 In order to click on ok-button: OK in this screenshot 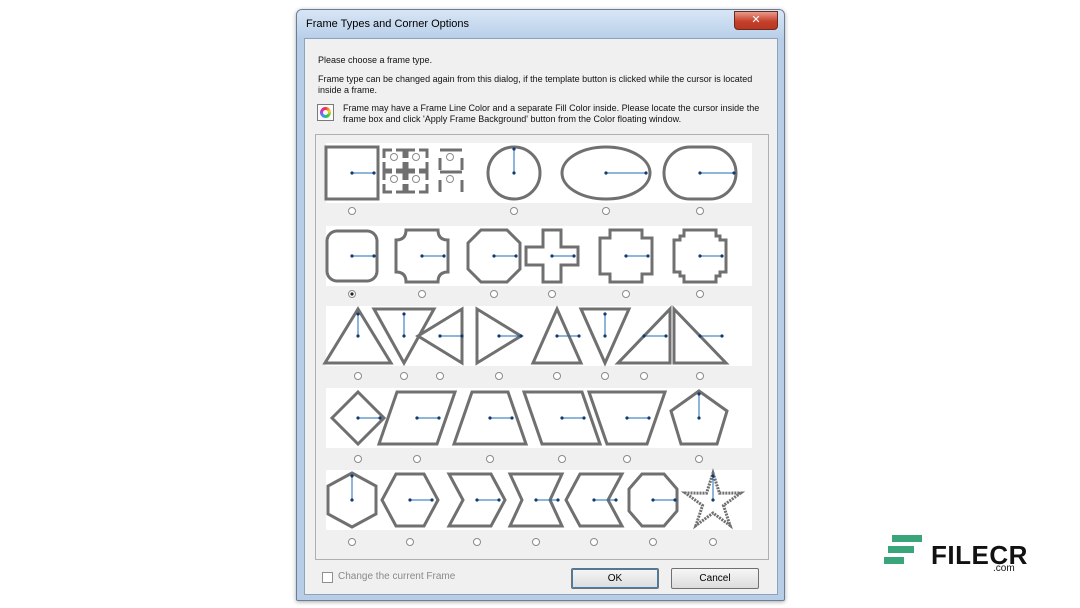, I will do `click(615, 578)`.